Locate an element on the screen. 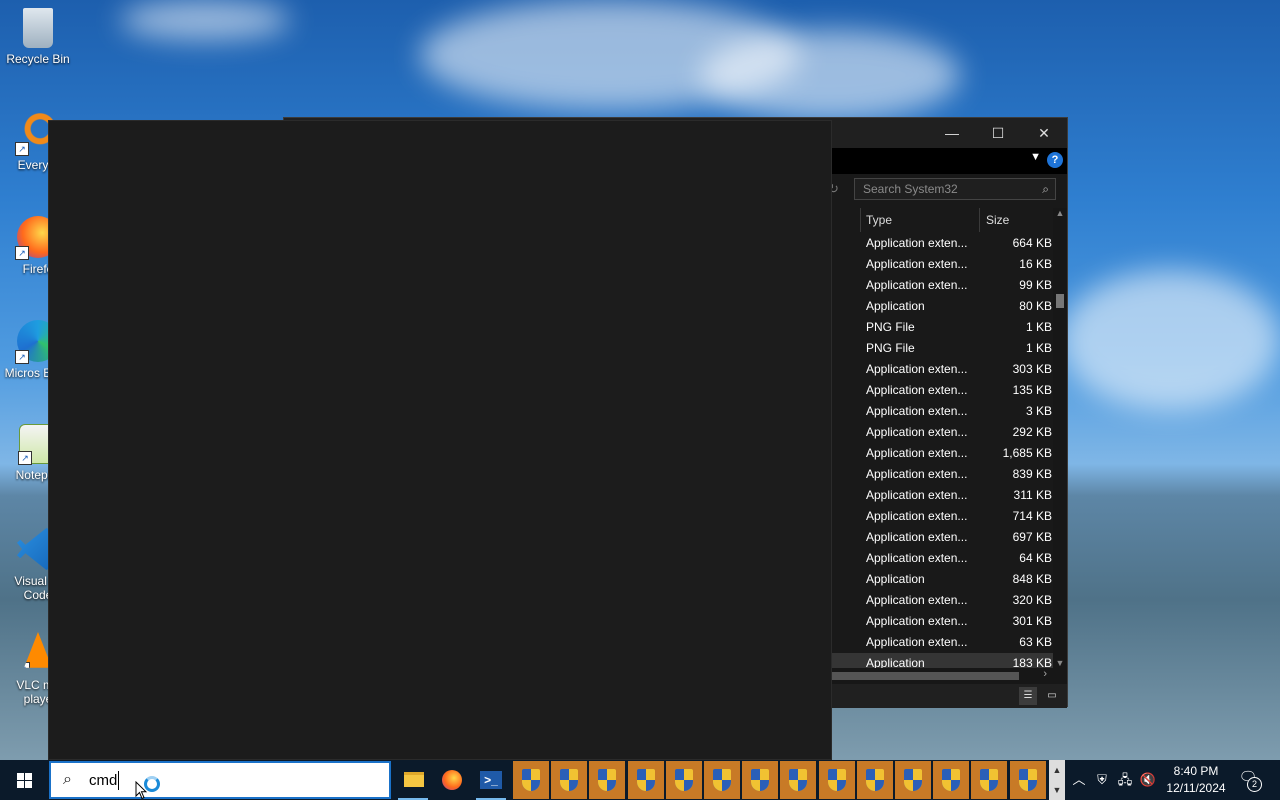 The image size is (1280, 800). file-size-cell: 99 KB is located at coordinates (1035, 285).